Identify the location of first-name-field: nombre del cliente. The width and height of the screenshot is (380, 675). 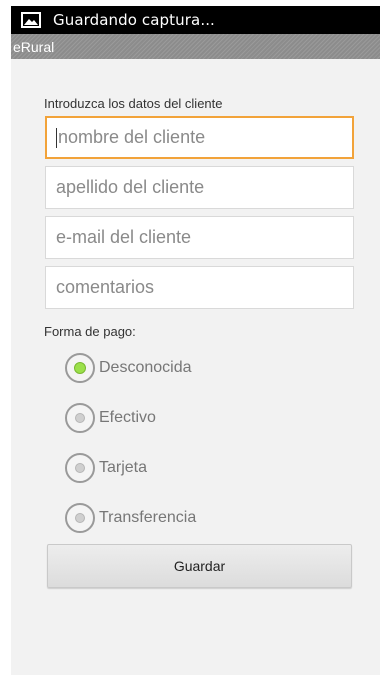
(199, 137).